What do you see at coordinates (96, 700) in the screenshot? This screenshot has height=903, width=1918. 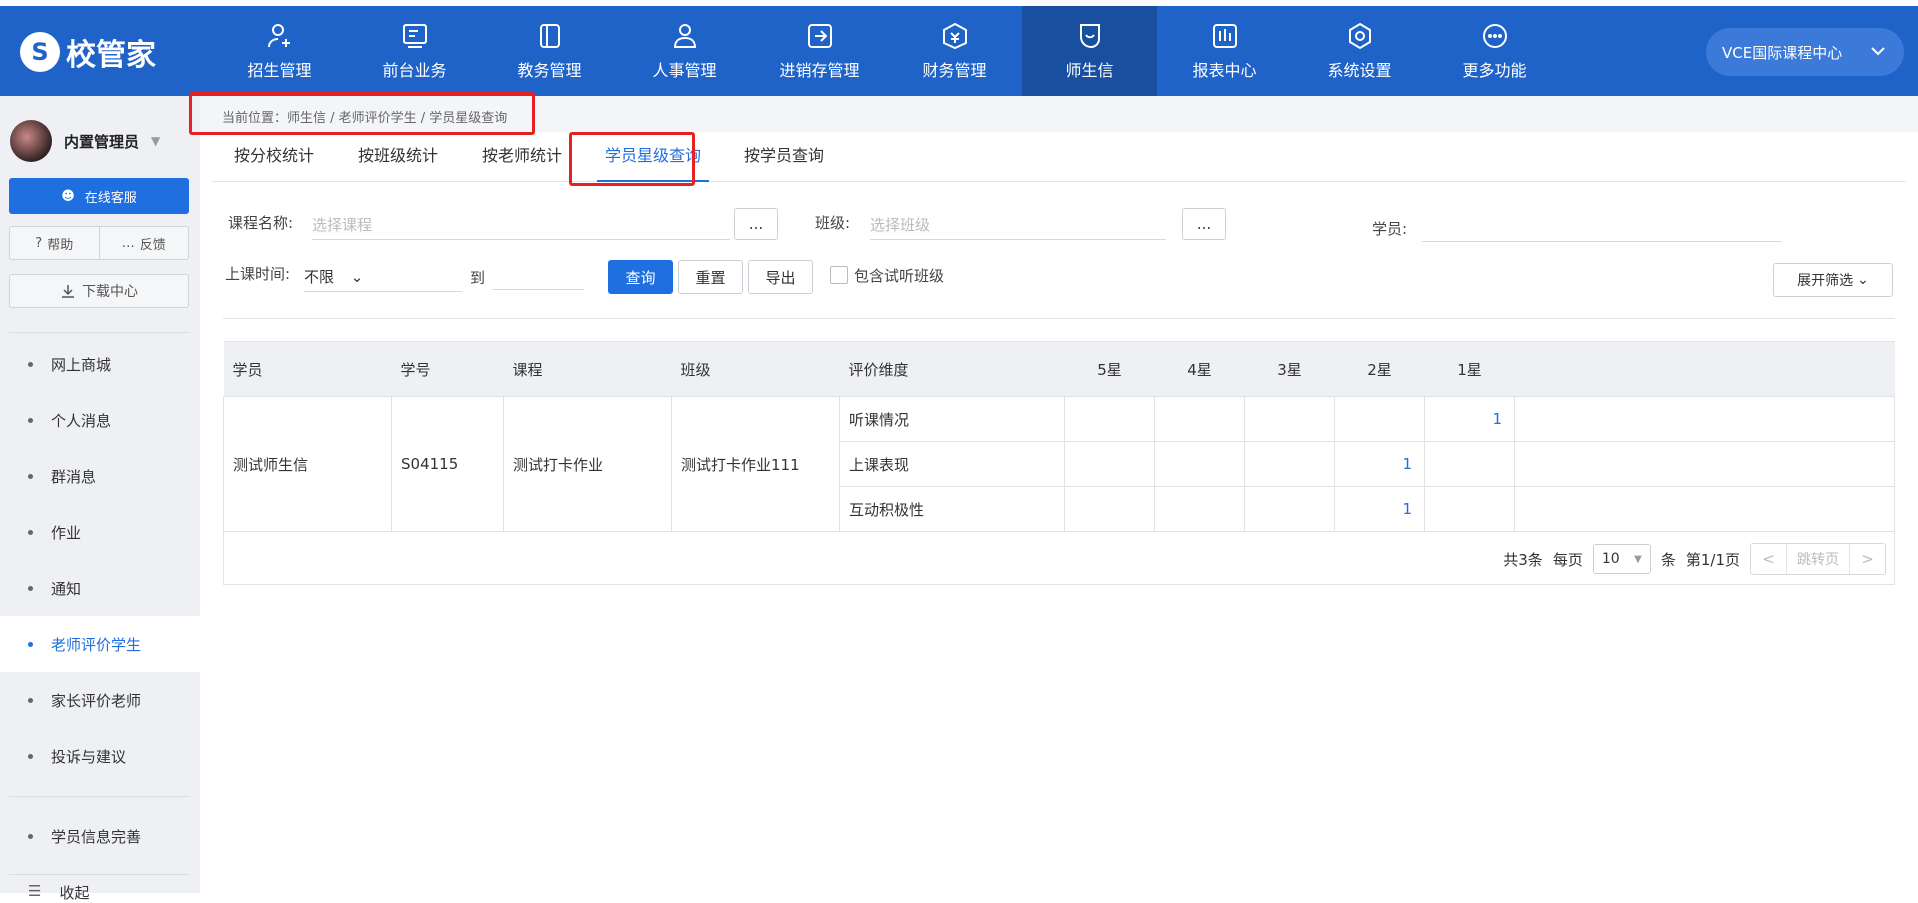 I see `sidebar-item-label: 家长评价老师` at bounding box center [96, 700].